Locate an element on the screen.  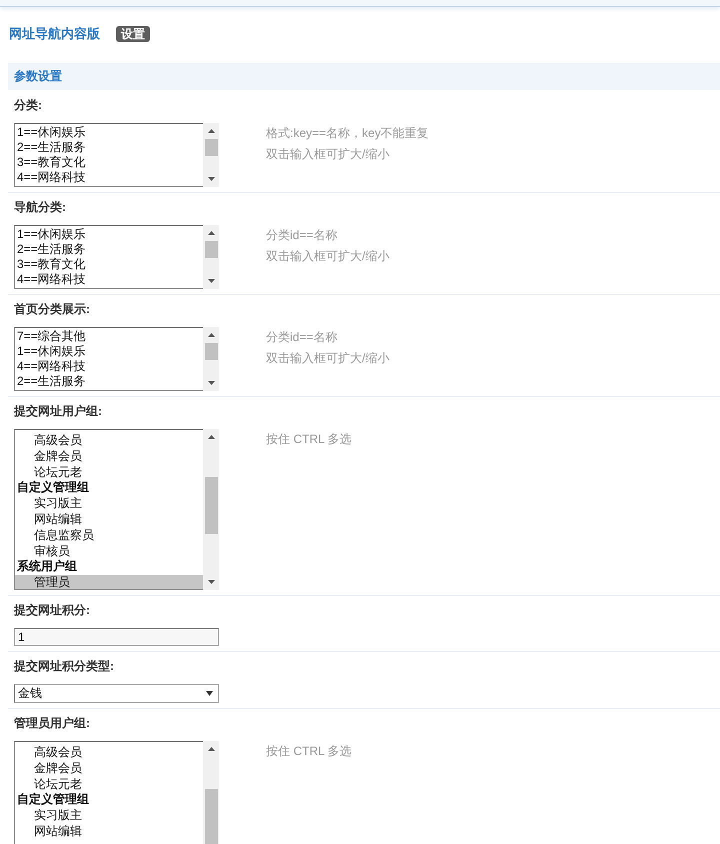
field-label: 首页分类展示: is located at coordinates (52, 309).